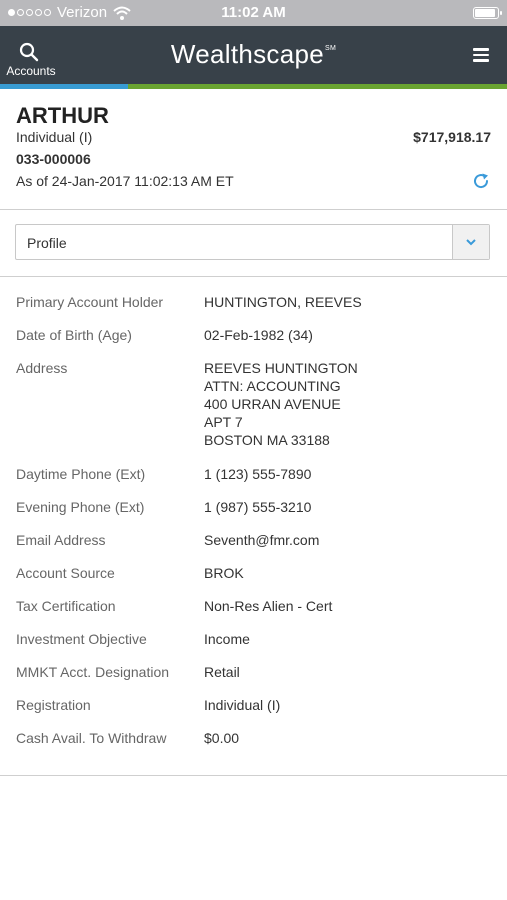 Image resolution: width=507 pixels, height=900 pixels. I want to click on address-line: ATTN: ACCOUNTING, so click(272, 386).